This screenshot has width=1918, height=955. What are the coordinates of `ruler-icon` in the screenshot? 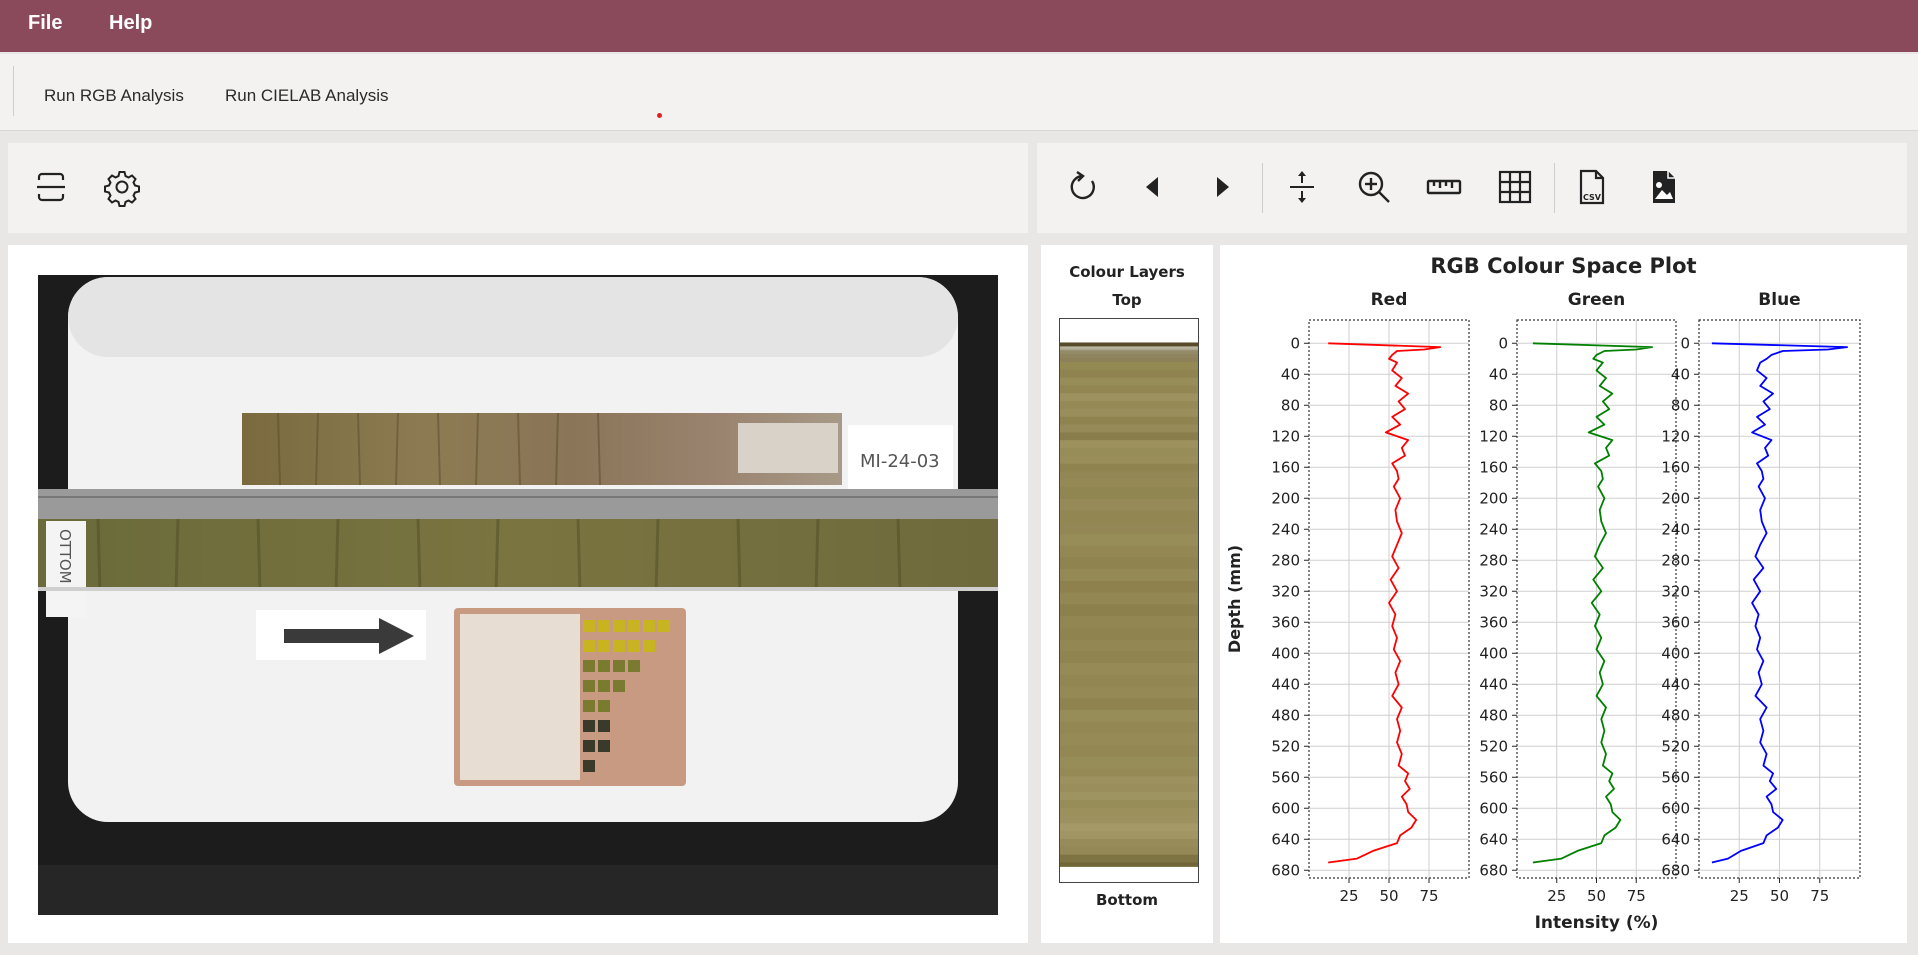 It's located at (1444, 187).